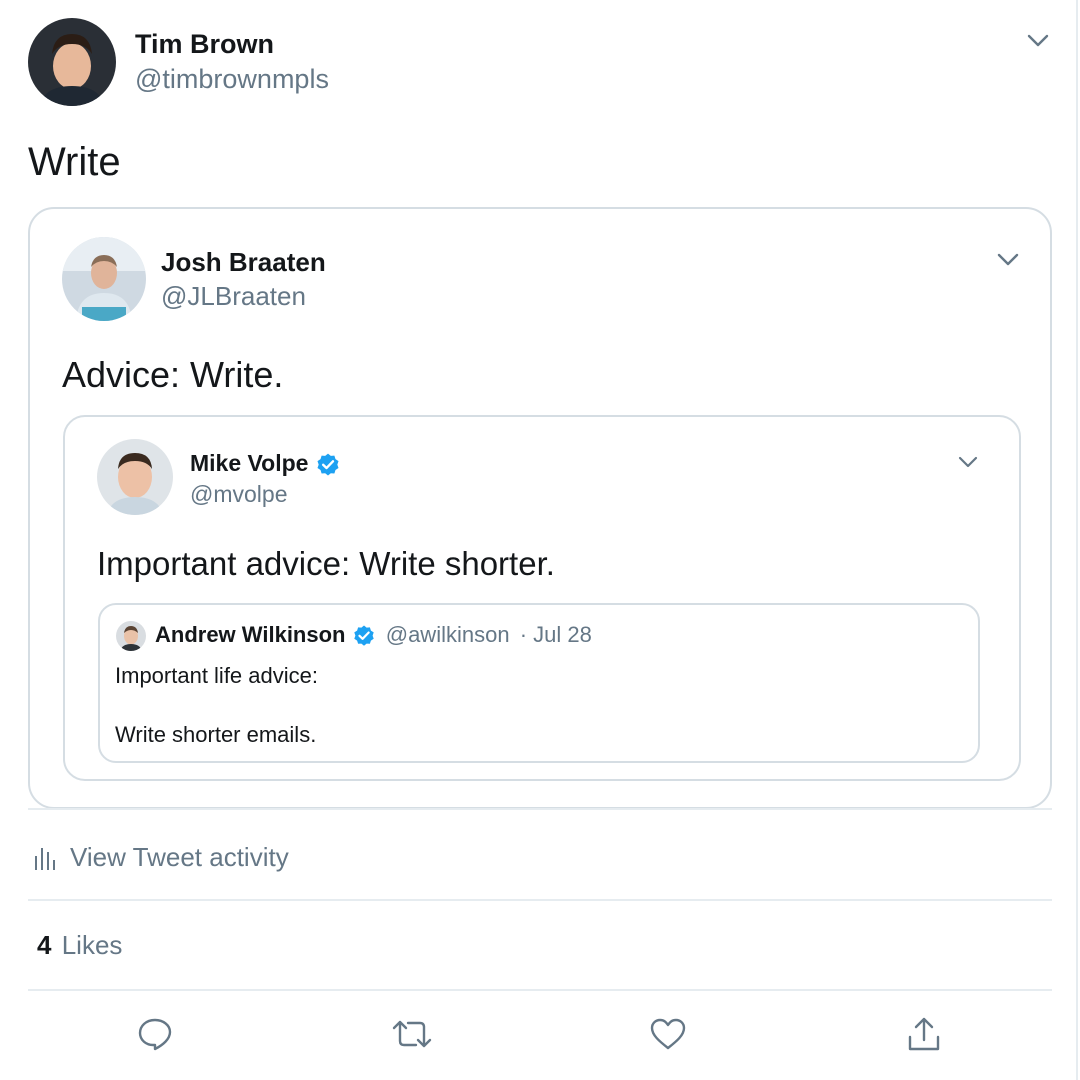 The width and height of the screenshot is (1080, 1080). I want to click on like-button, so click(668, 1034).